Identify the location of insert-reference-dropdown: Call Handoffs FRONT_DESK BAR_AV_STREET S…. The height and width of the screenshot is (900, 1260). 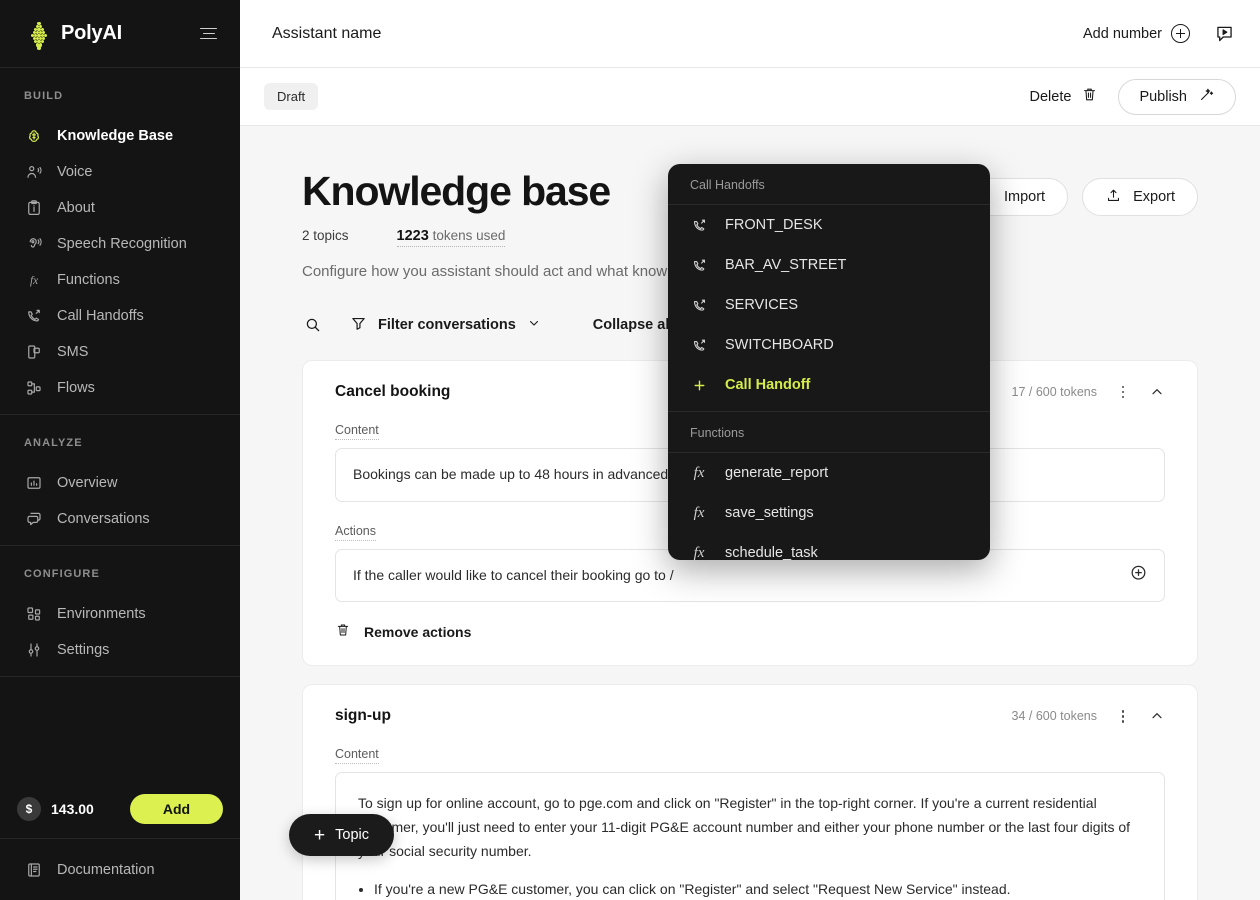
(829, 362).